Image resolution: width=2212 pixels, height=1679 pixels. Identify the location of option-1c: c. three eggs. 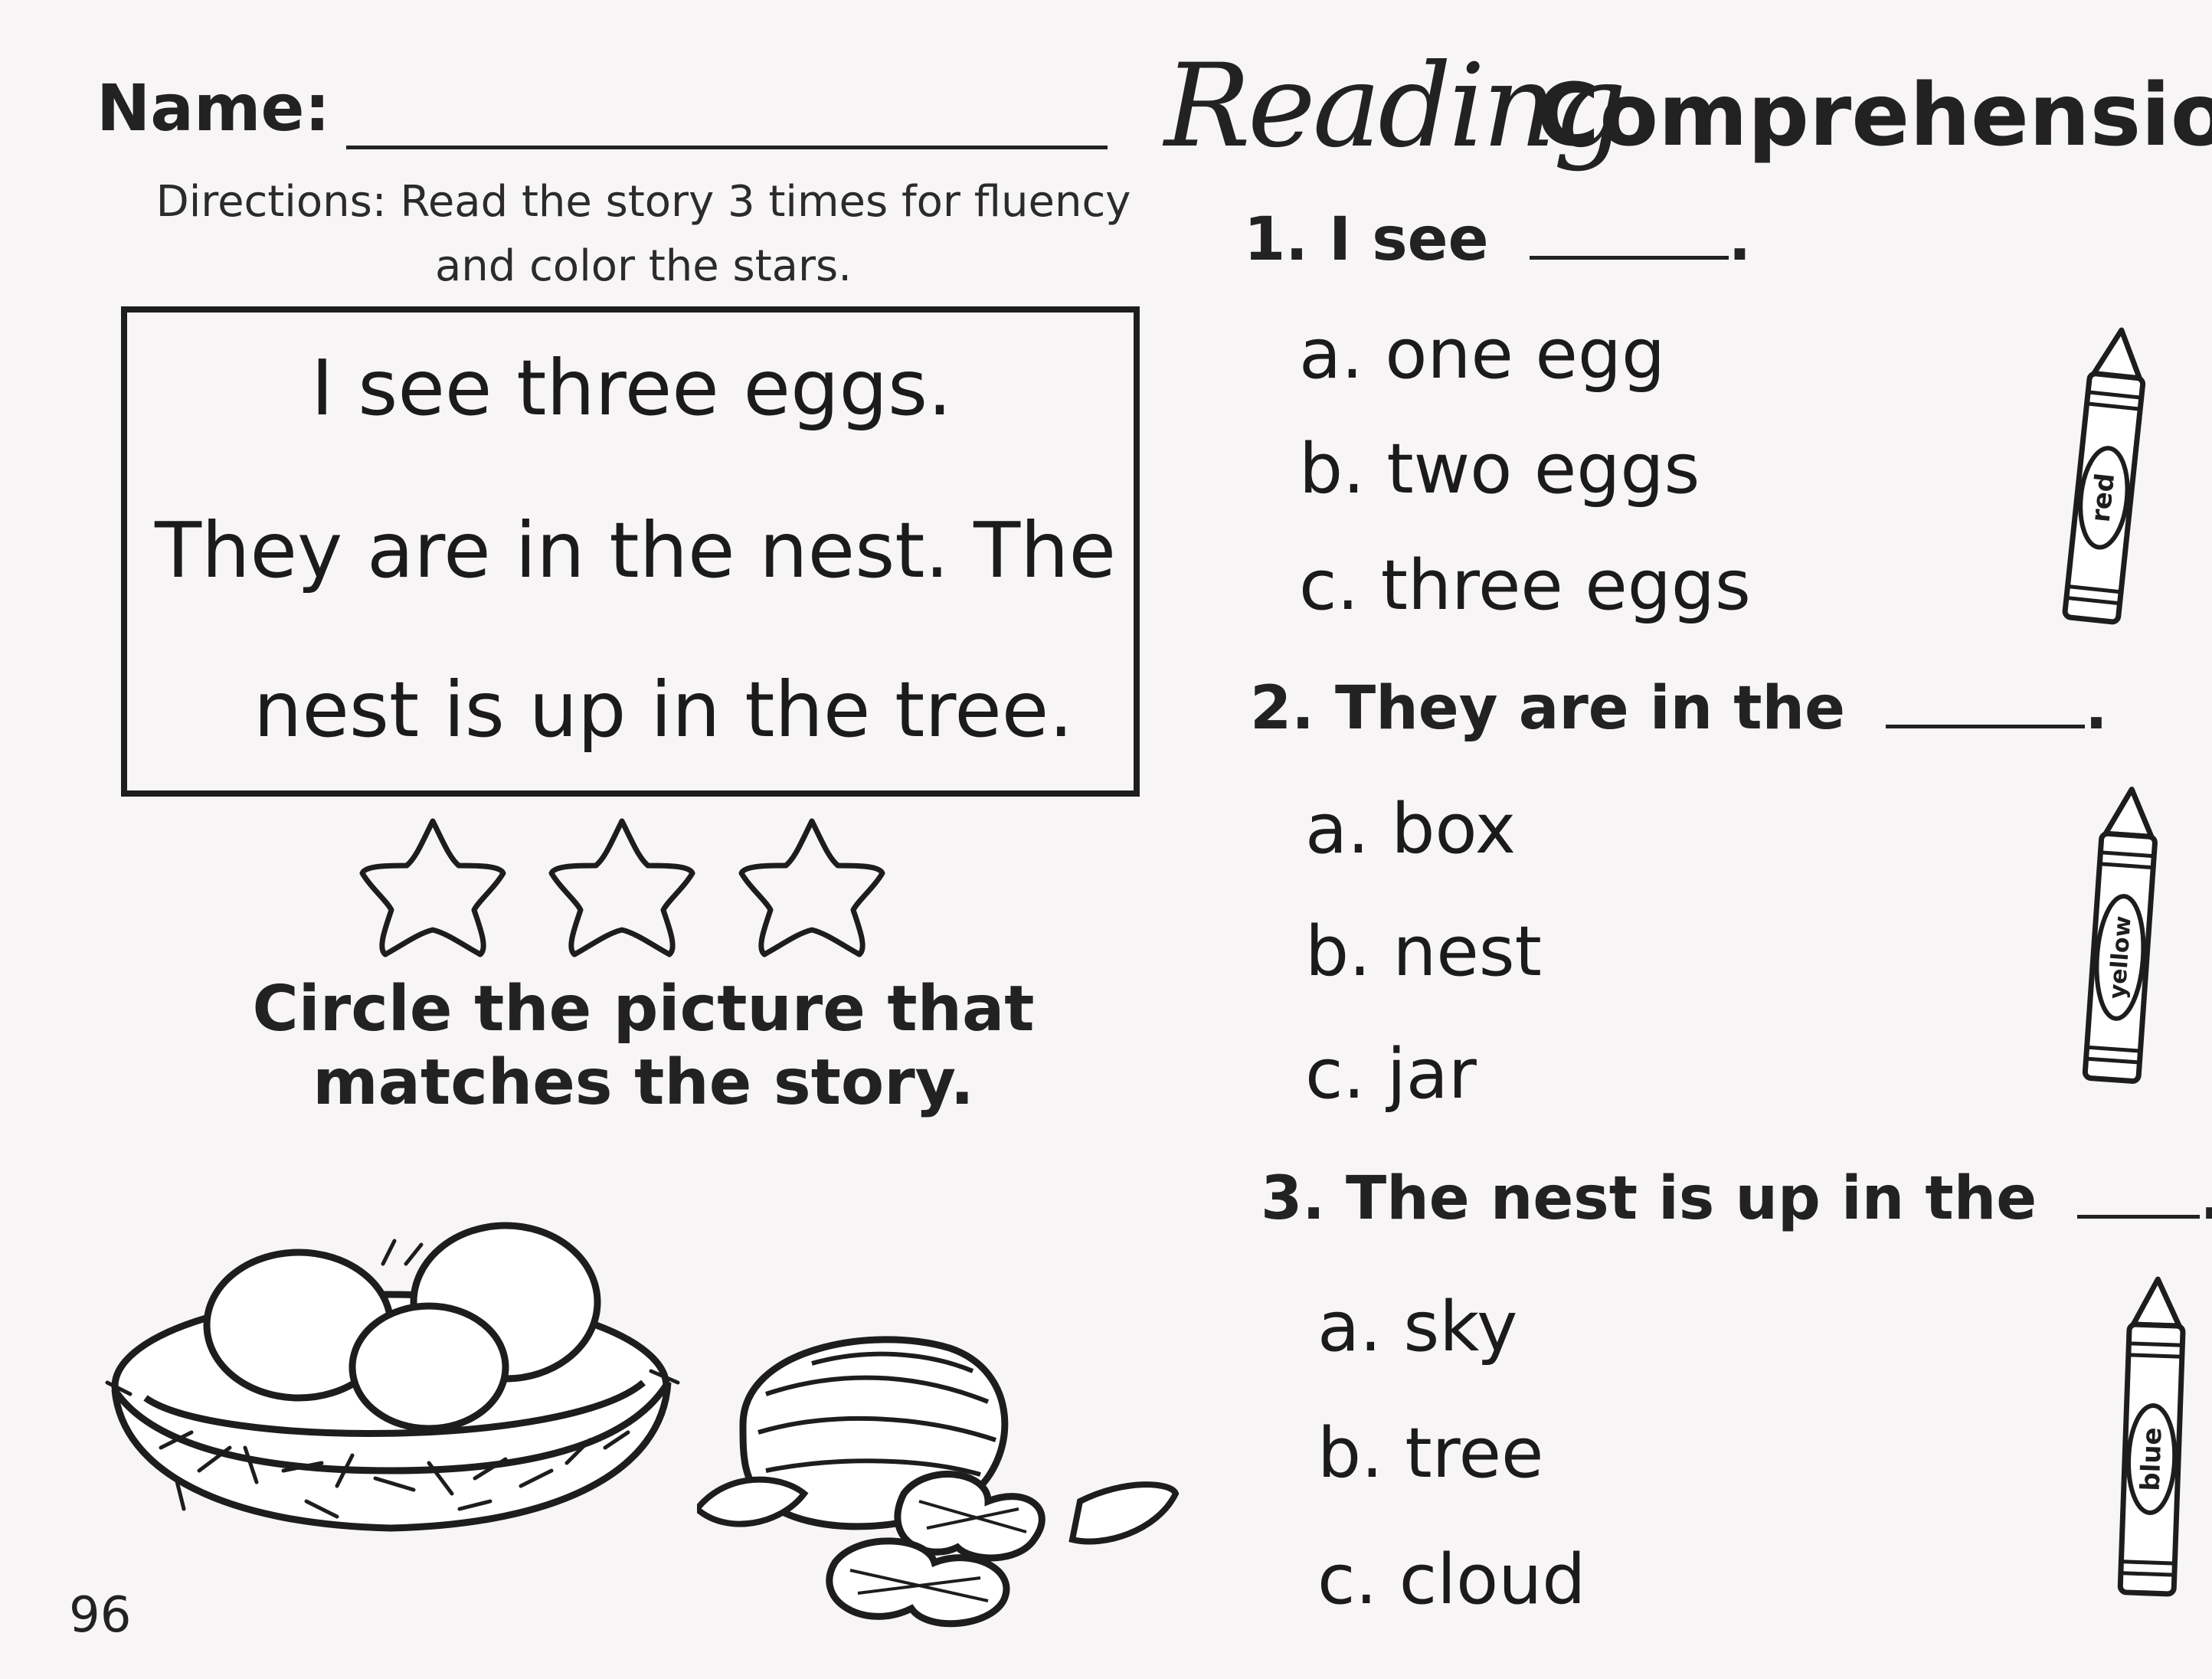
(1525, 585).